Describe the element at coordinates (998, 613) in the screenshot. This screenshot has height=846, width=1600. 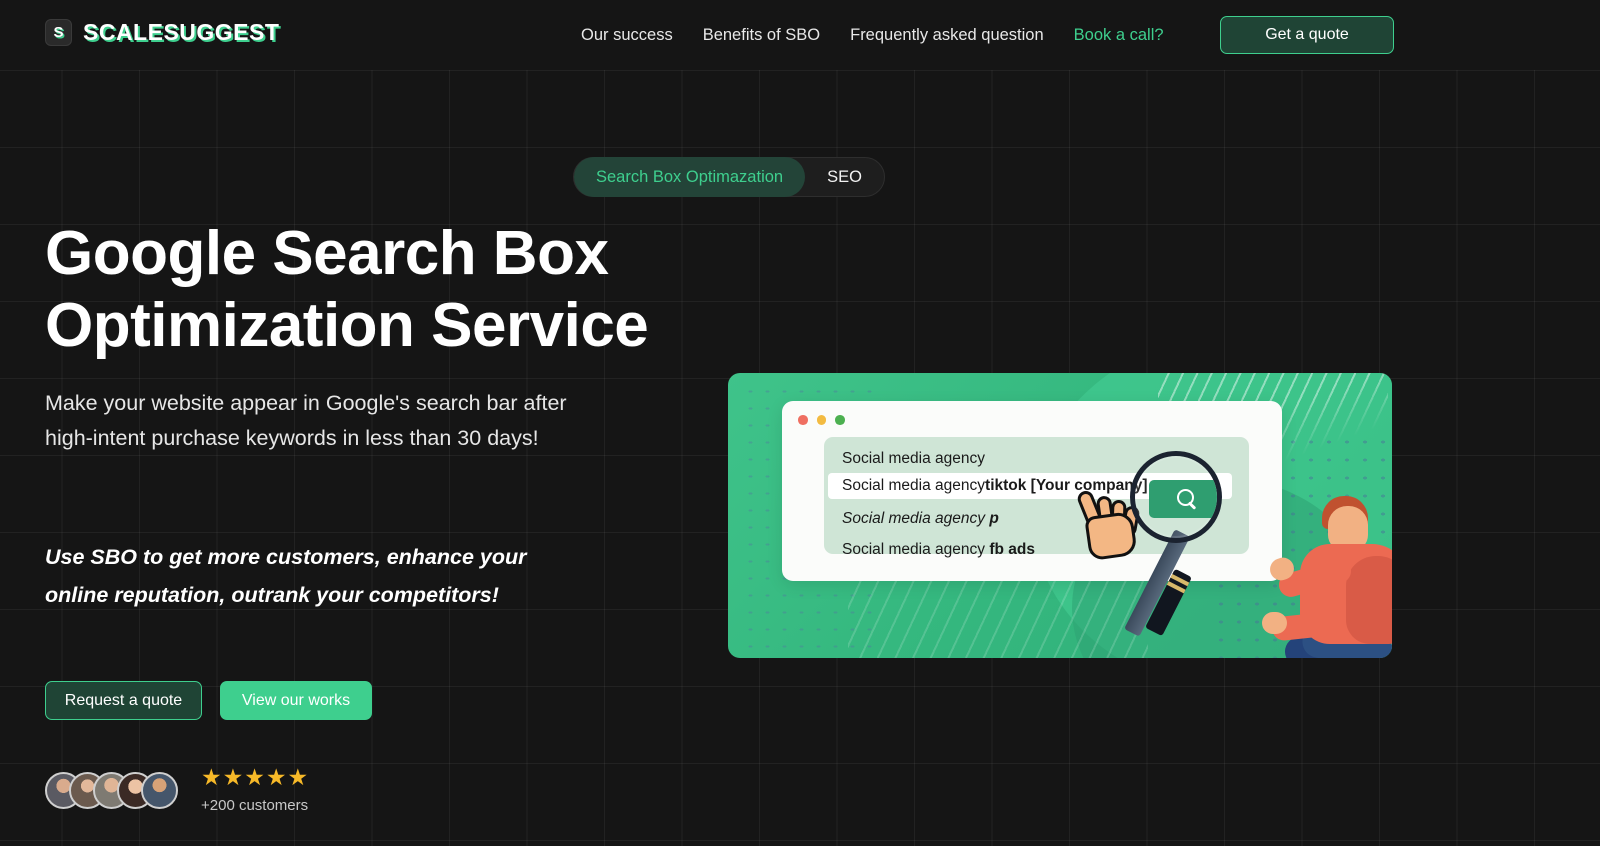
I see `decorative-diagonal-lines-lower` at that location.